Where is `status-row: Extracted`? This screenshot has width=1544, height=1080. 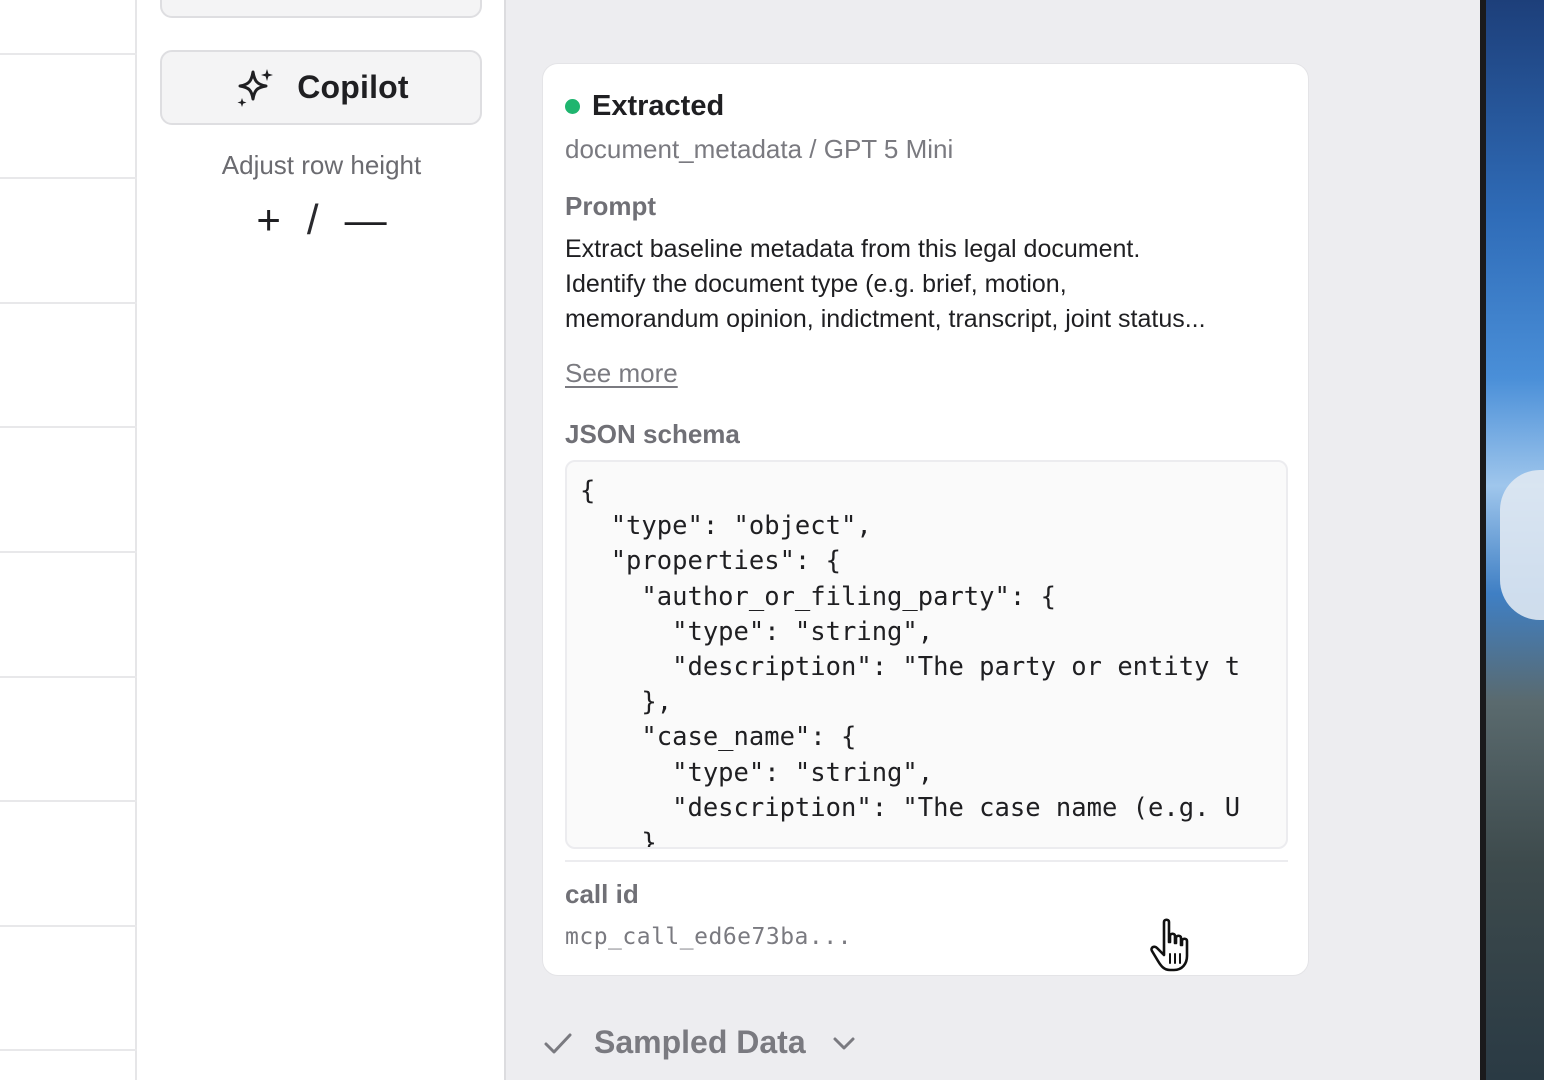
status-row: Extracted is located at coordinates (644, 106).